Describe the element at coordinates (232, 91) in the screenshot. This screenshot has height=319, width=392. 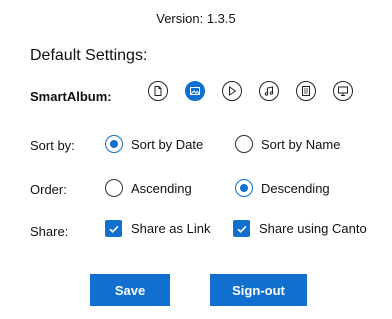
I see `video-play-icon` at that location.